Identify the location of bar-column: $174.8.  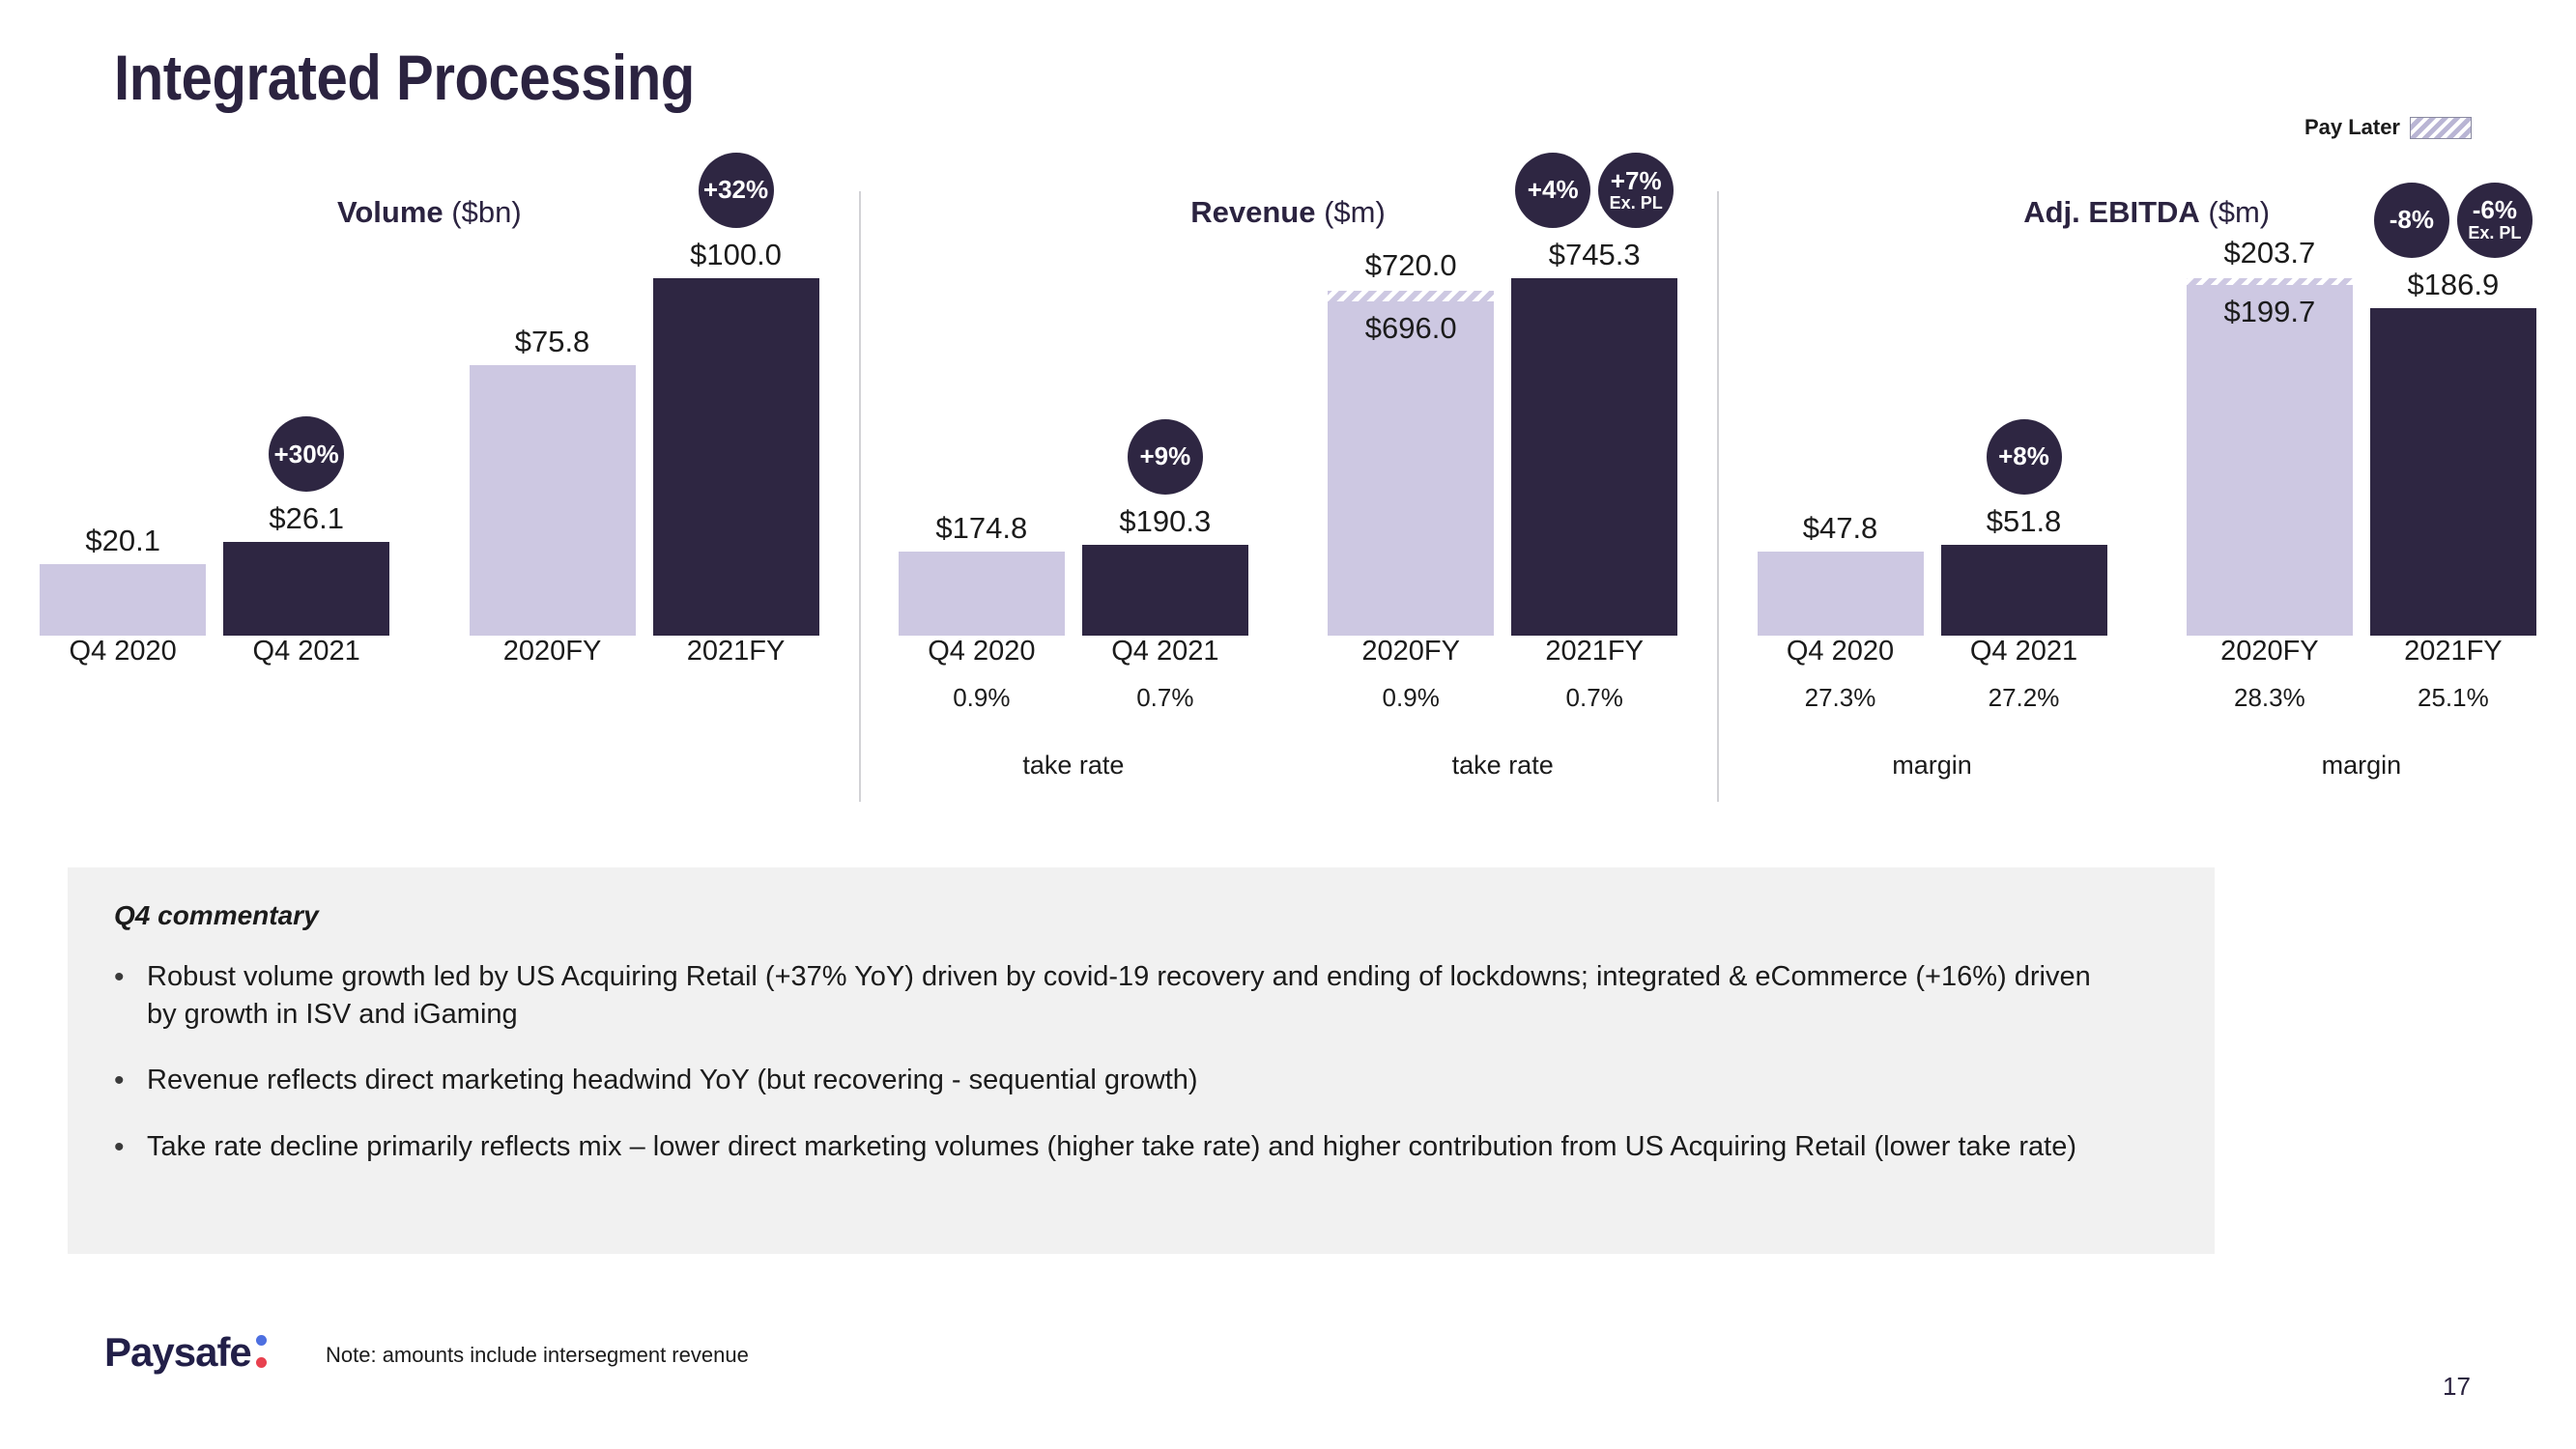
(982, 457).